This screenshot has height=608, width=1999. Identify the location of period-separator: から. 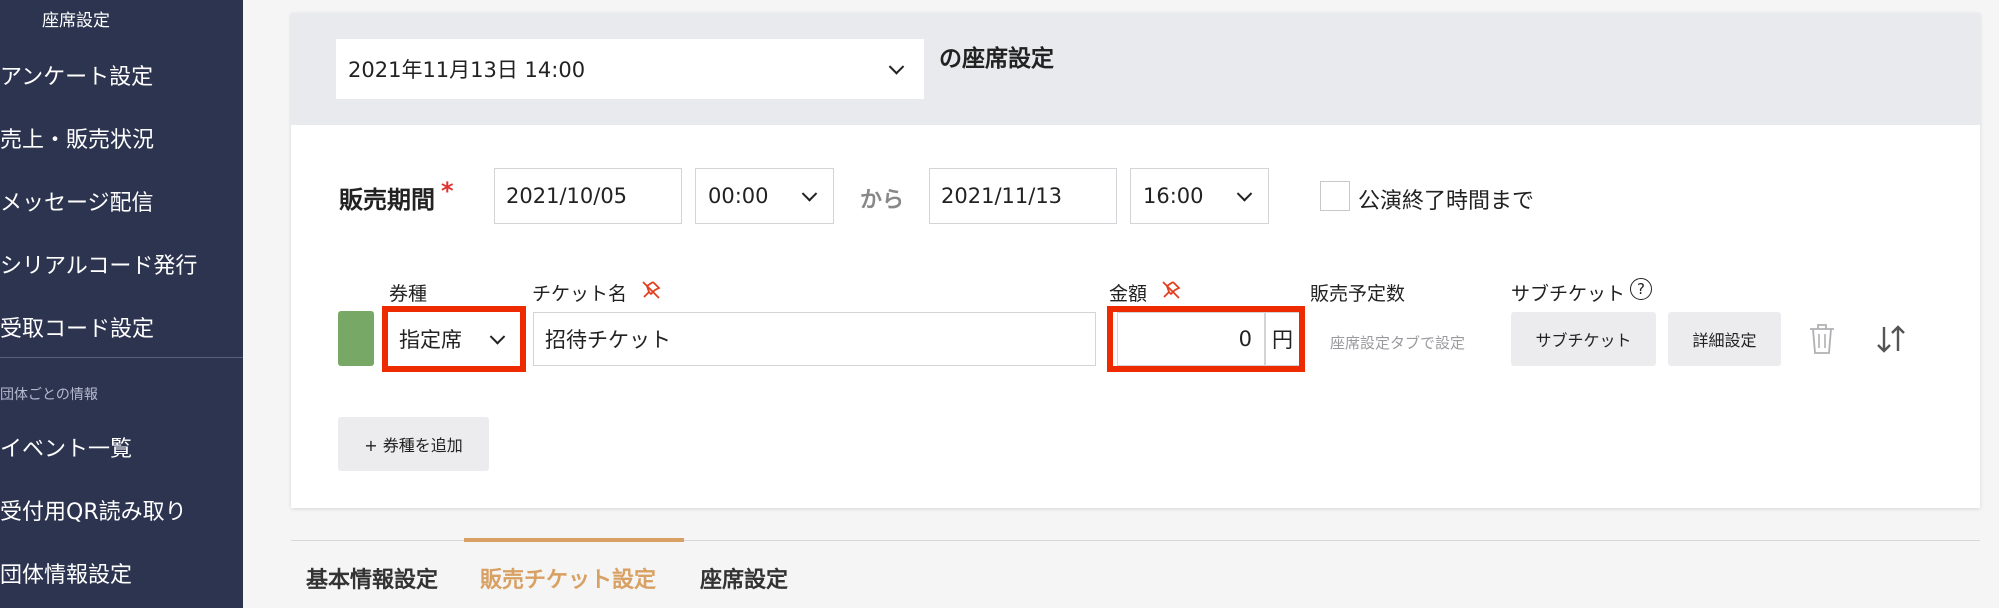
(882, 200).